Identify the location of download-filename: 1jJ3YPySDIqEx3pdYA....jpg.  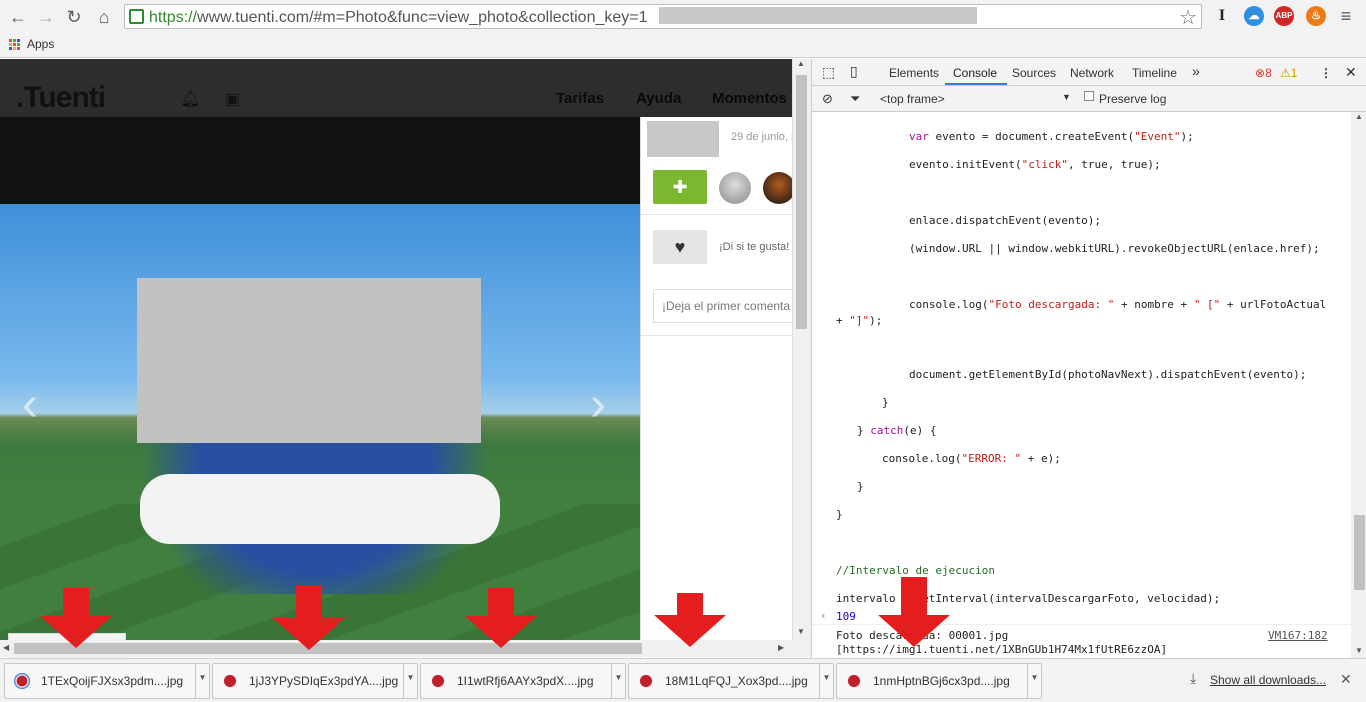
(324, 681).